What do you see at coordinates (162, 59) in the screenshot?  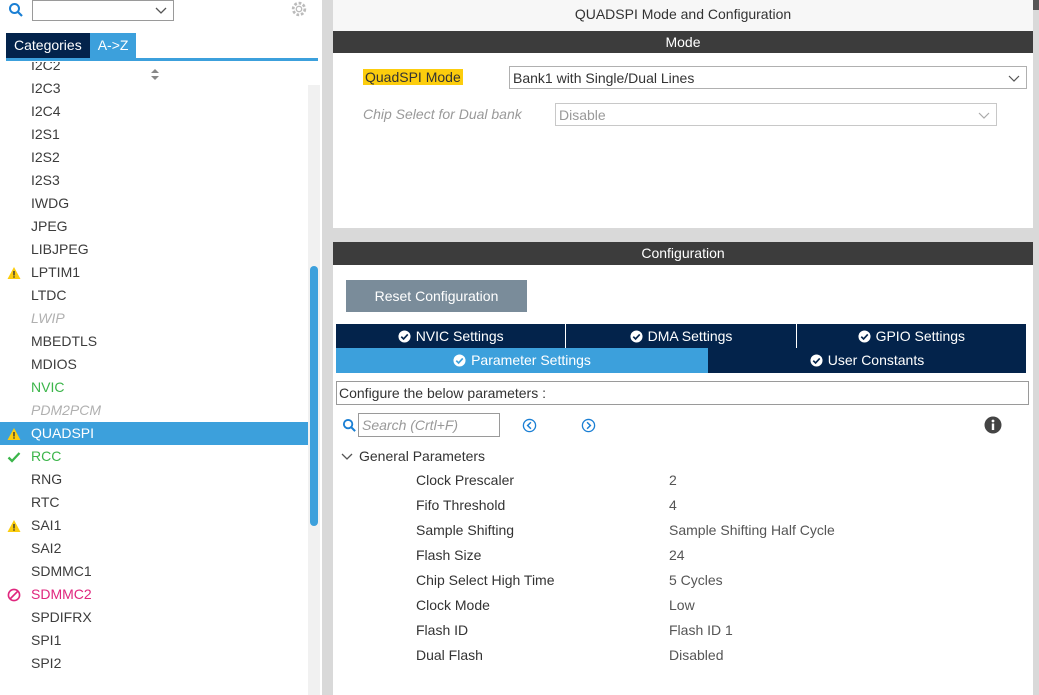 I see `tab-underline` at bounding box center [162, 59].